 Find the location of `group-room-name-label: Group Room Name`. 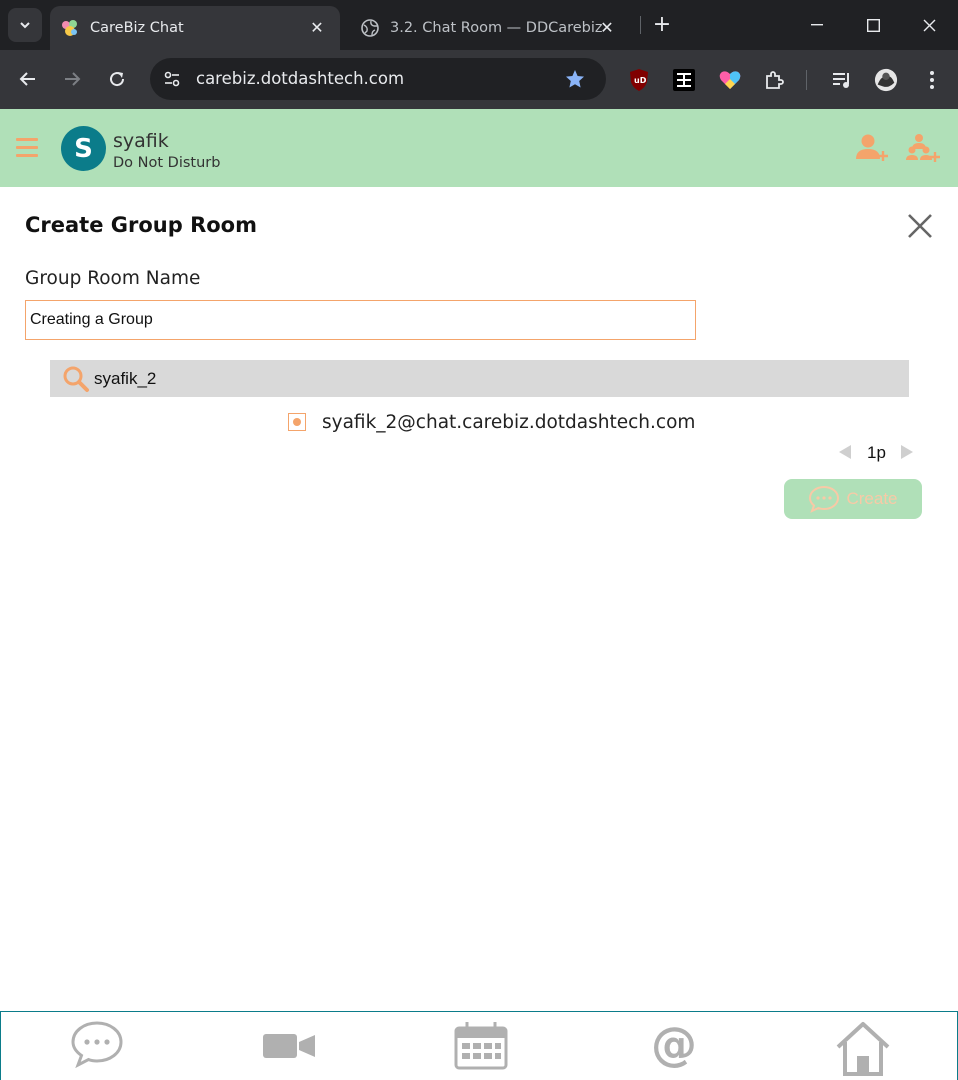

group-room-name-label: Group Room Name is located at coordinates (113, 278).